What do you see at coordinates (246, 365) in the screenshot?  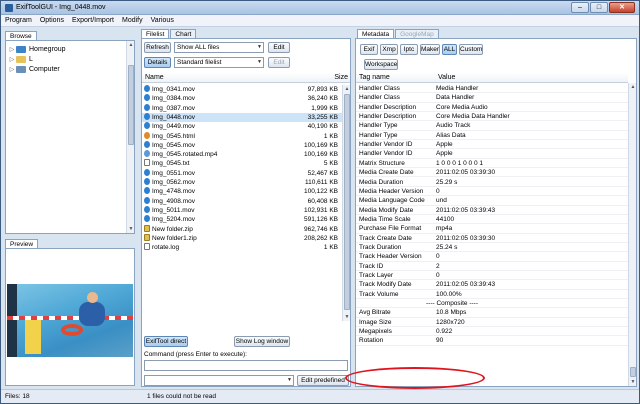 I see `command-input` at bounding box center [246, 365].